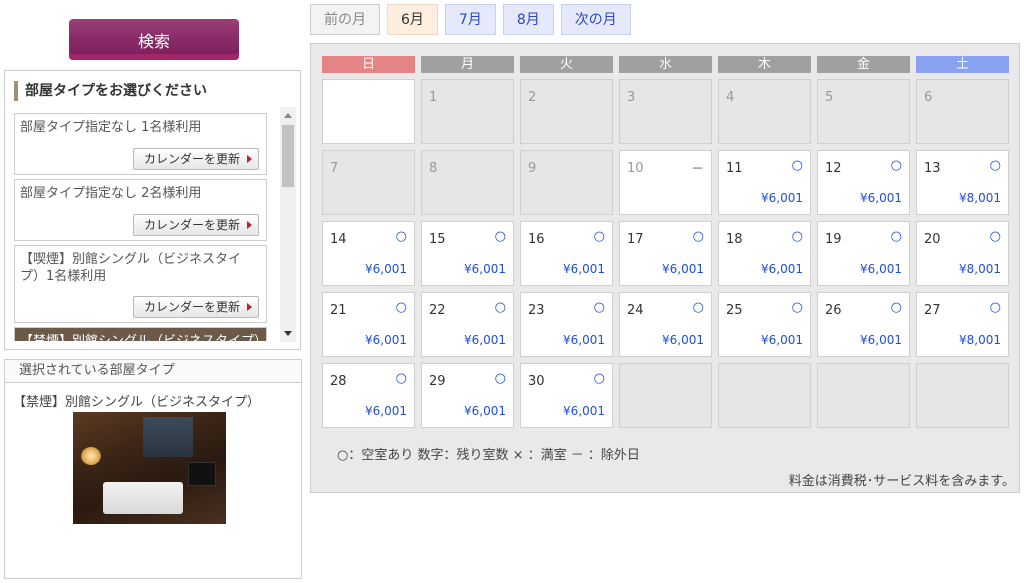  What do you see at coordinates (111, 127) in the screenshot?
I see `room-item-name: 部屋タイプ指定なし 1名様利用` at bounding box center [111, 127].